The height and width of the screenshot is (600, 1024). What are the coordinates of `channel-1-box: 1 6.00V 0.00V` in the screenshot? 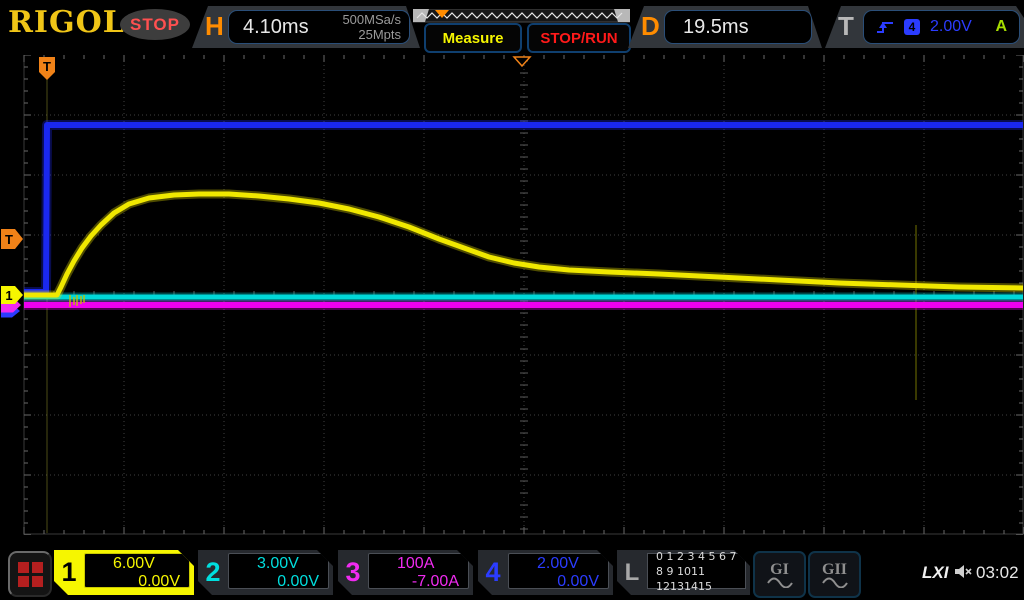 It's located at (124, 572).